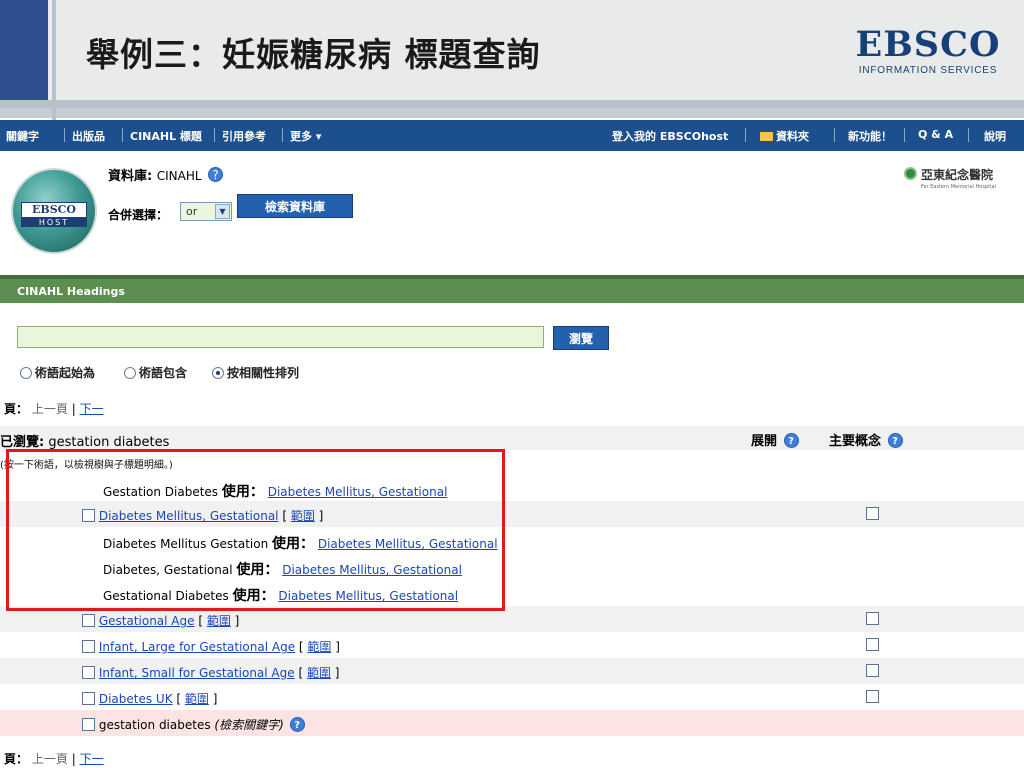  Describe the element at coordinates (249, 725) in the screenshot. I see `keyword-note: (檢索關鍵字)` at that location.